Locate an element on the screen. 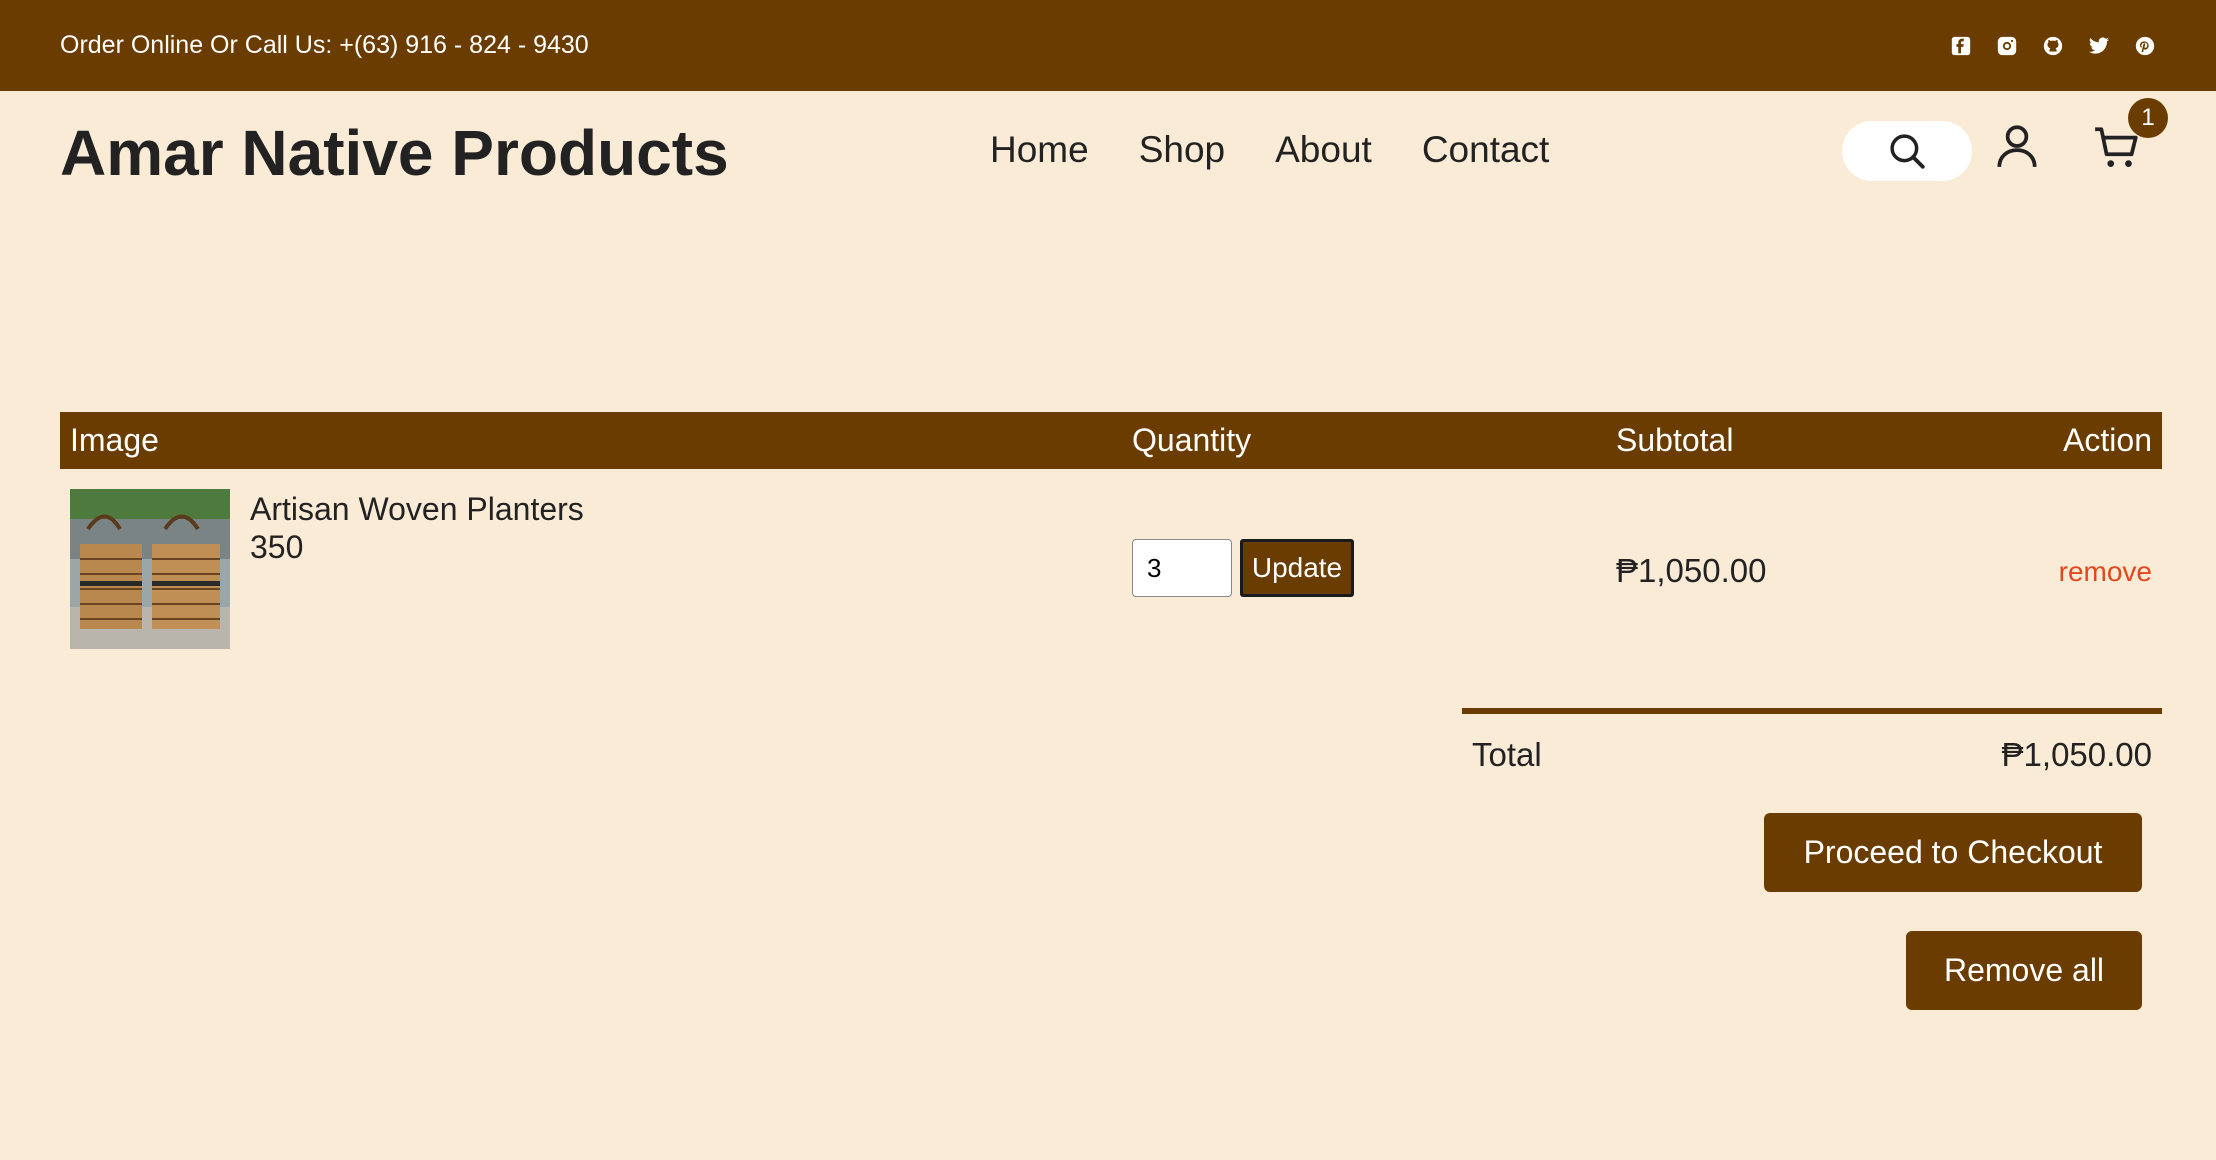  table-header: Image Quantity Subtotal Action is located at coordinates (1111, 440).